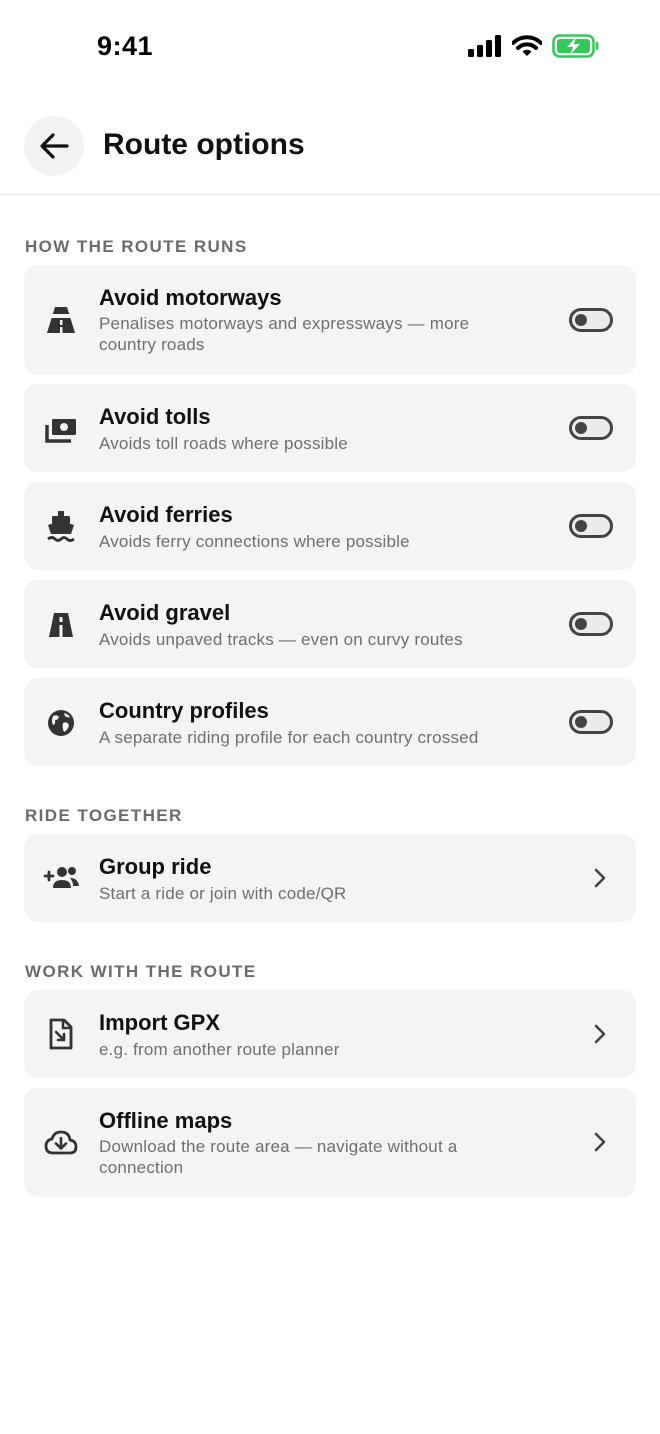 This screenshot has height=1434, width=660. What do you see at coordinates (219, 1049) in the screenshot?
I see `option-subtitle: e.g. from another route planner` at bounding box center [219, 1049].